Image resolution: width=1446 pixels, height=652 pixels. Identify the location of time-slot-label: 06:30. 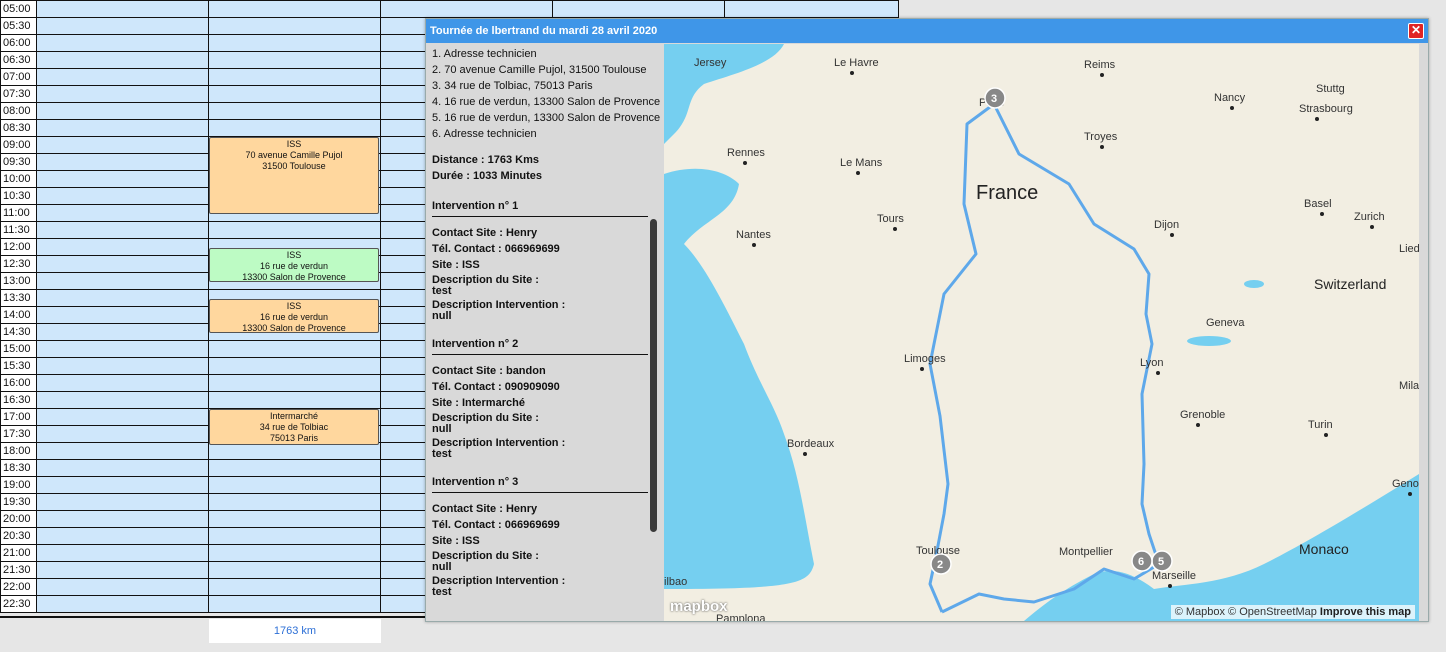
(18, 60).